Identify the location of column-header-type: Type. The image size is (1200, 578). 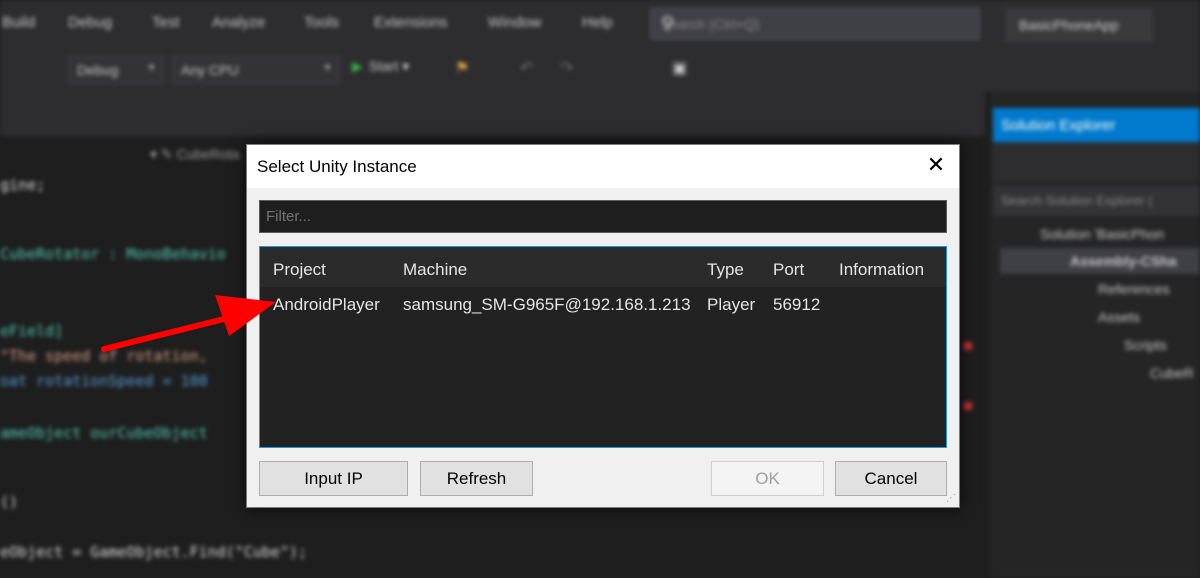
(725, 270).